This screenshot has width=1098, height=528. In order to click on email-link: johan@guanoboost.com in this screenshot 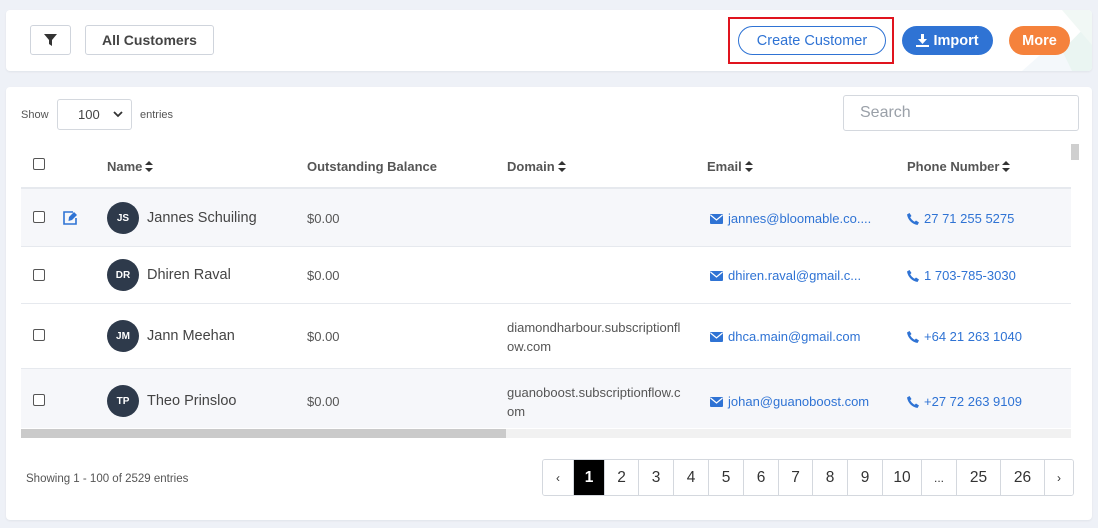, I will do `click(789, 401)`.